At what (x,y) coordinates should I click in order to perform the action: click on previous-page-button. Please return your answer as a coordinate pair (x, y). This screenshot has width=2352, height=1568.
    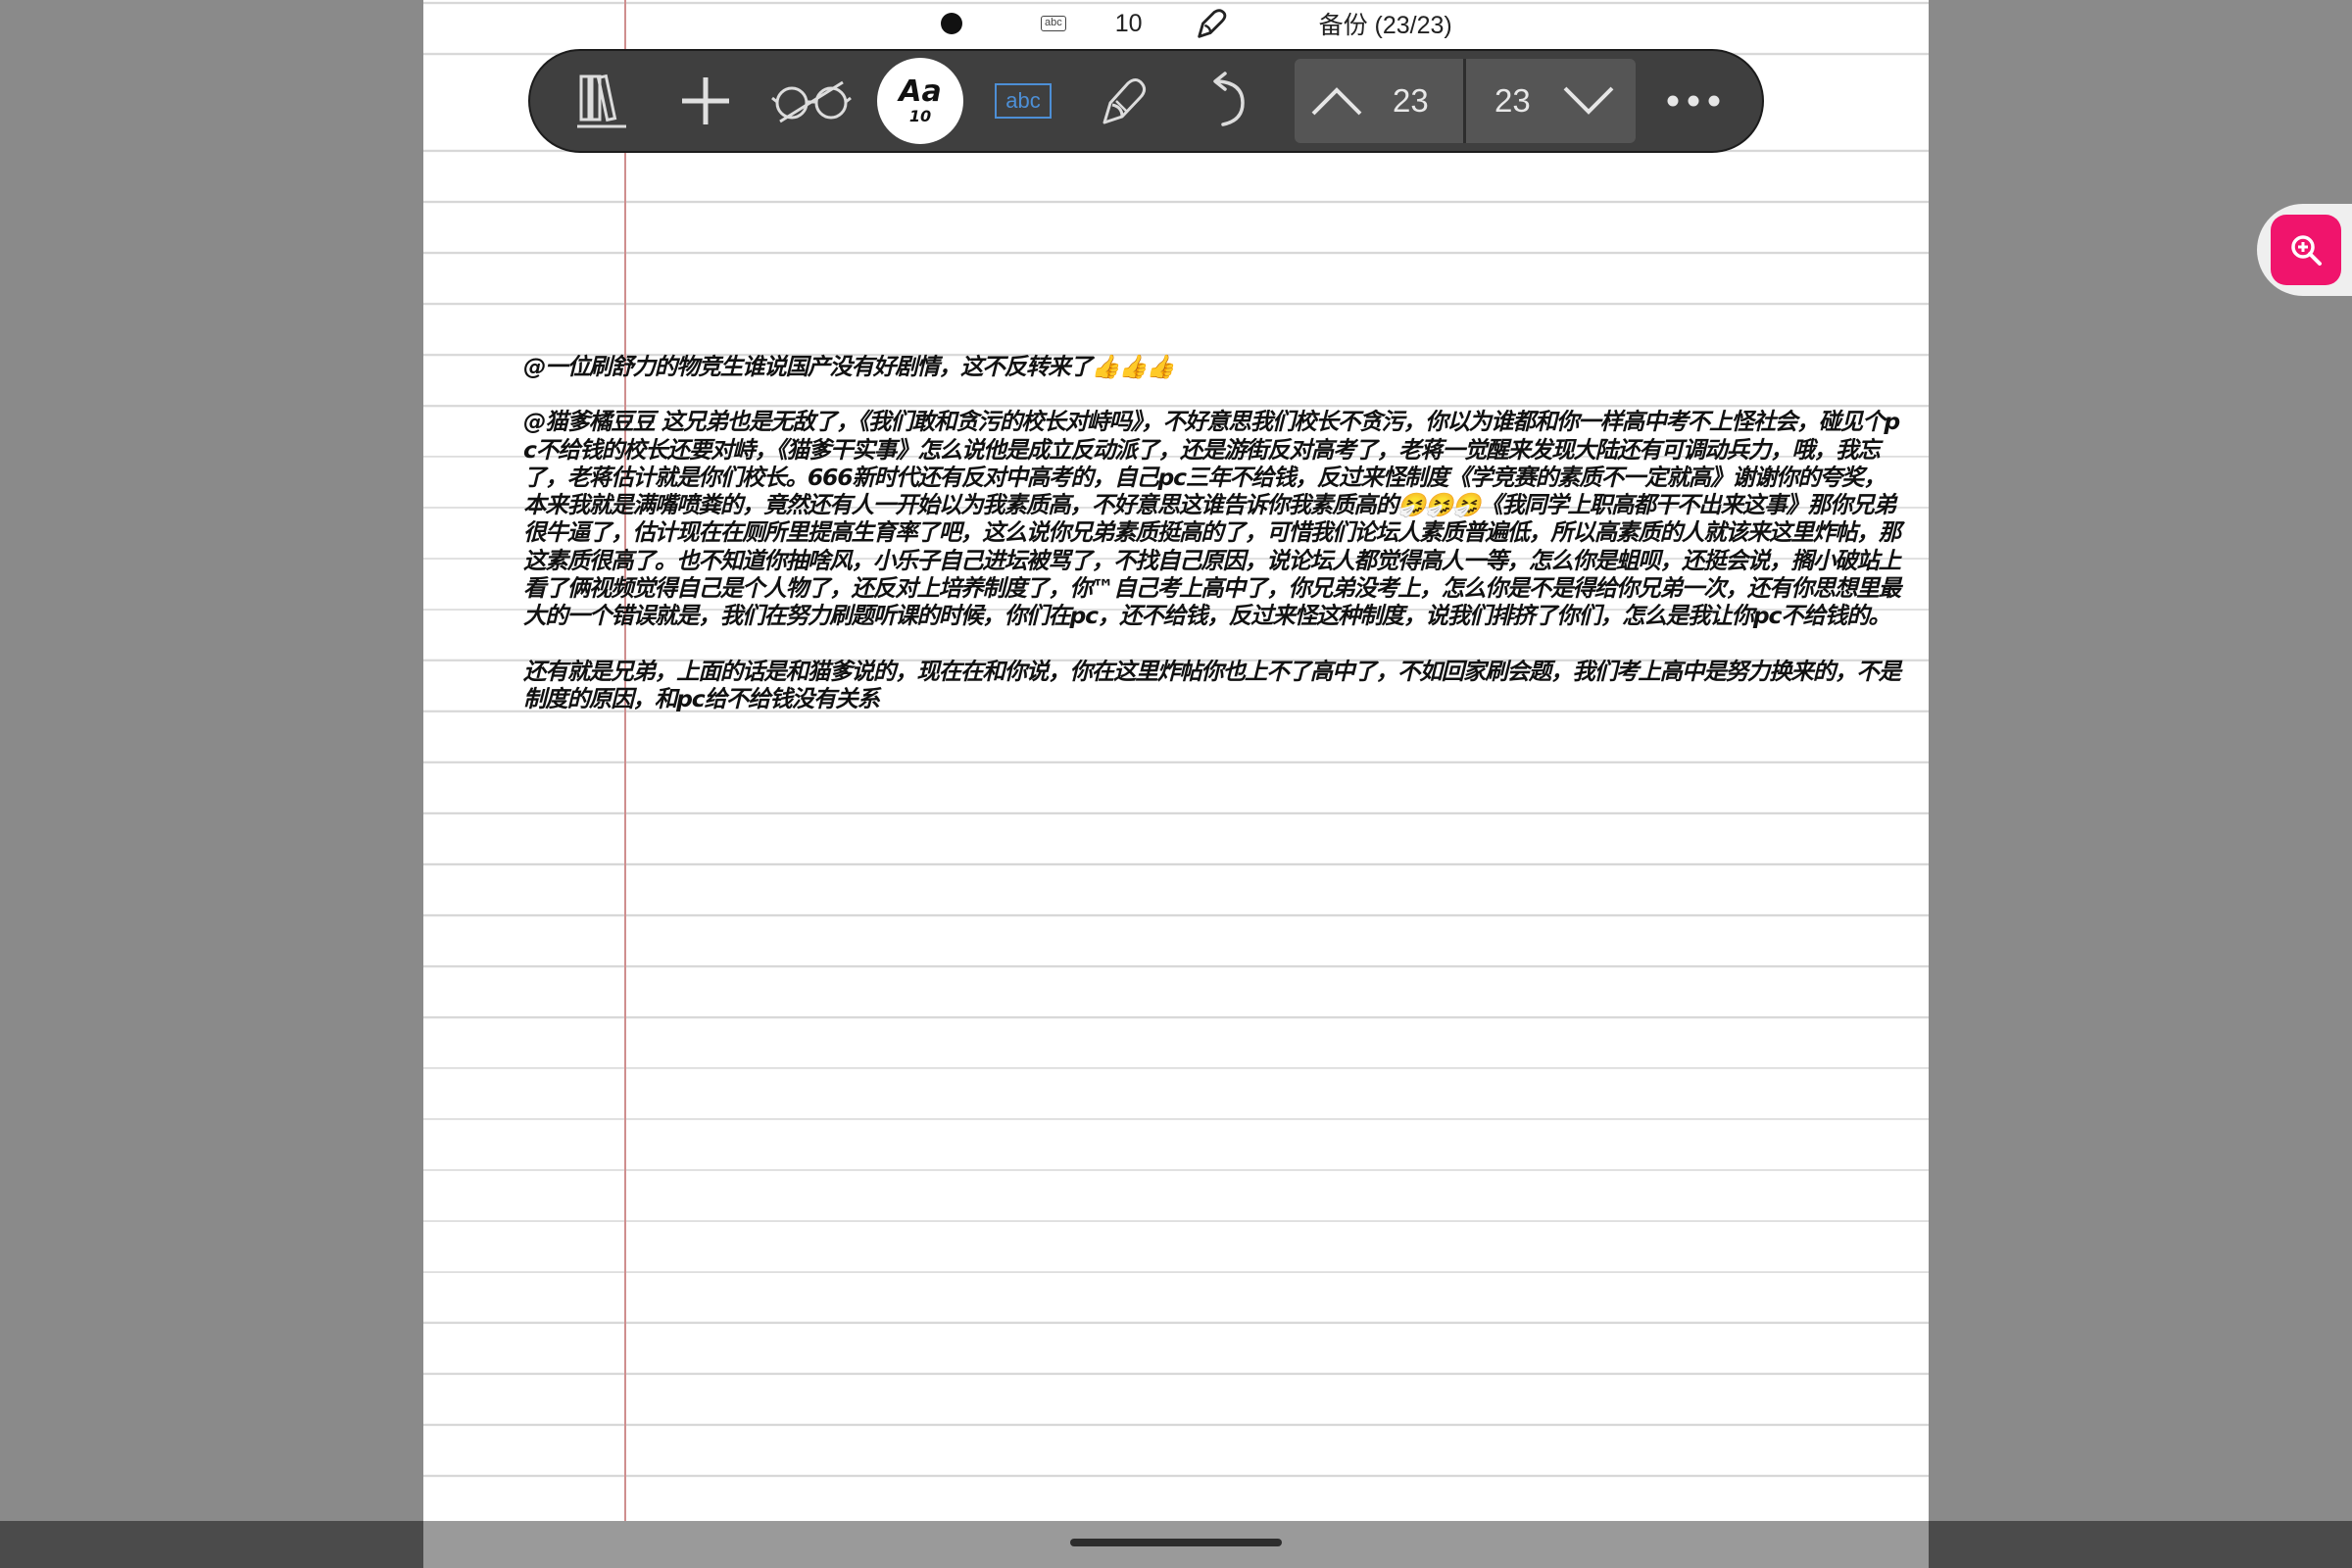
    Looking at the image, I should click on (1336, 101).